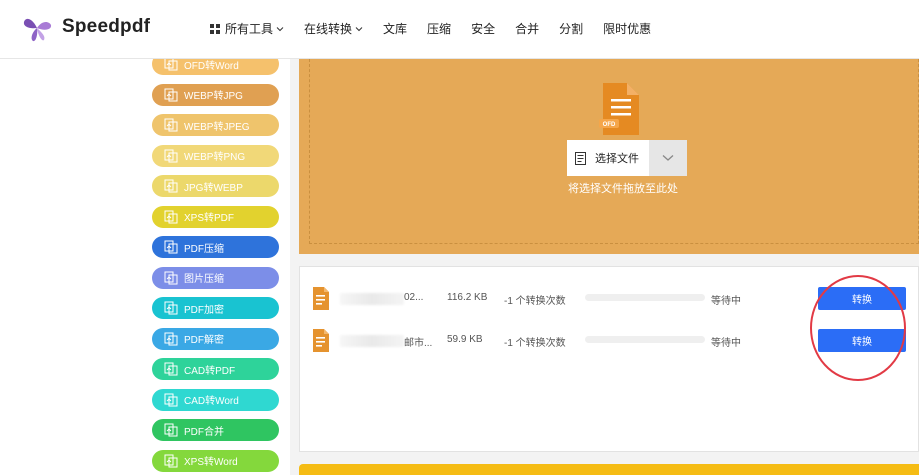 The height and width of the screenshot is (475, 919). I want to click on sidebar-tool-label: JPG转WEBP, so click(213, 188).